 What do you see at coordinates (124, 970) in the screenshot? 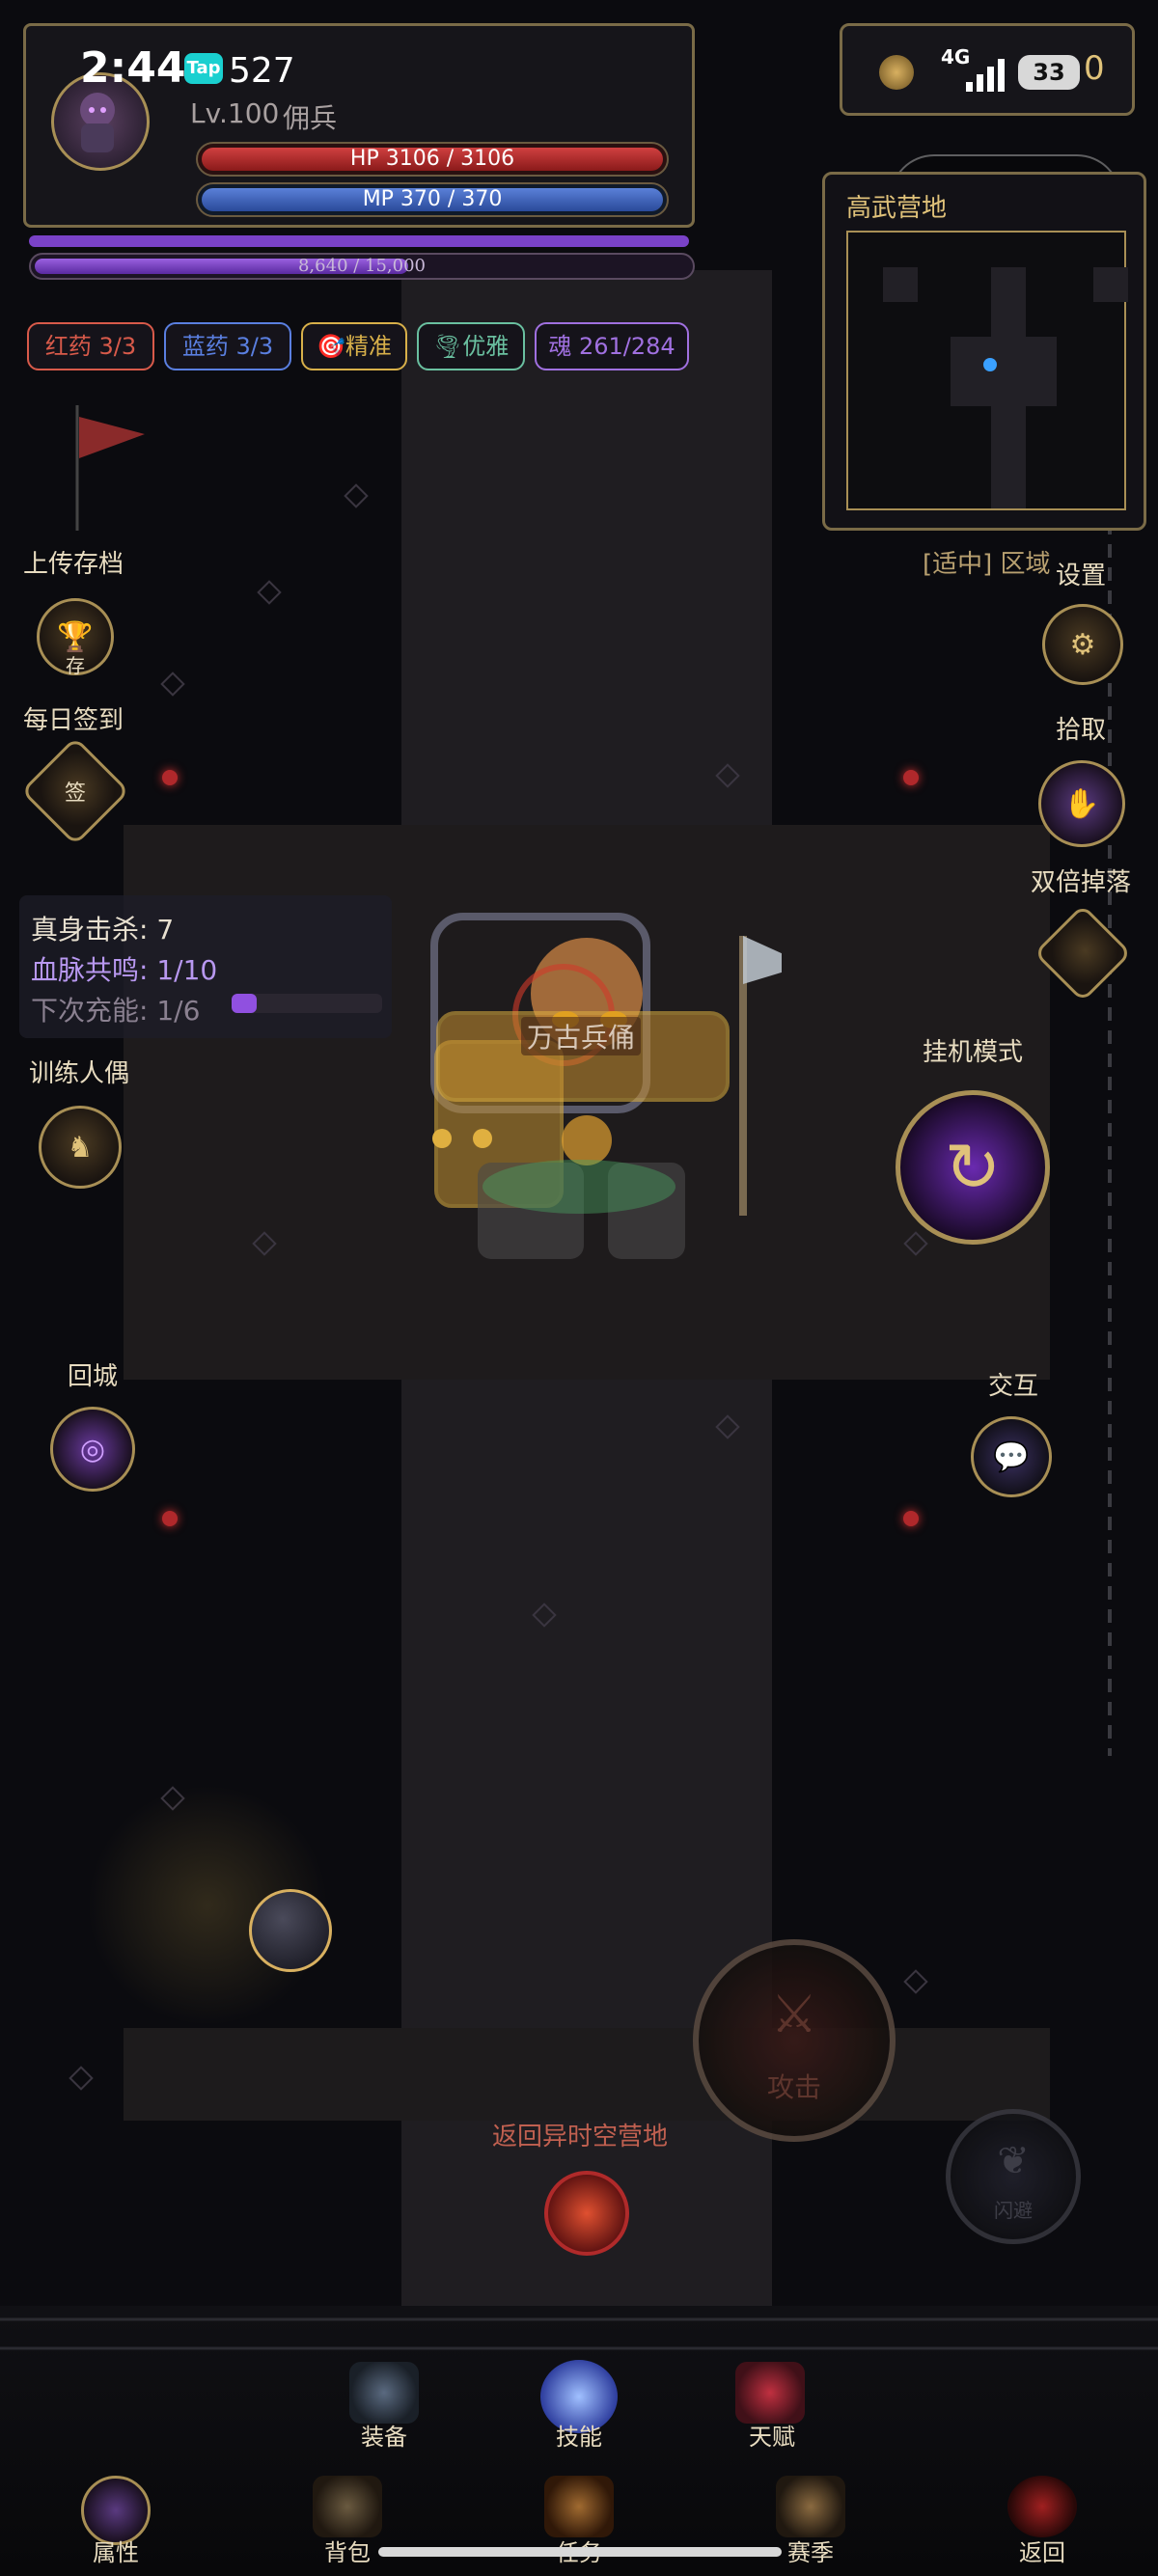
I see `bloodline-resonance: 血脉共鸣: 1/10` at bounding box center [124, 970].